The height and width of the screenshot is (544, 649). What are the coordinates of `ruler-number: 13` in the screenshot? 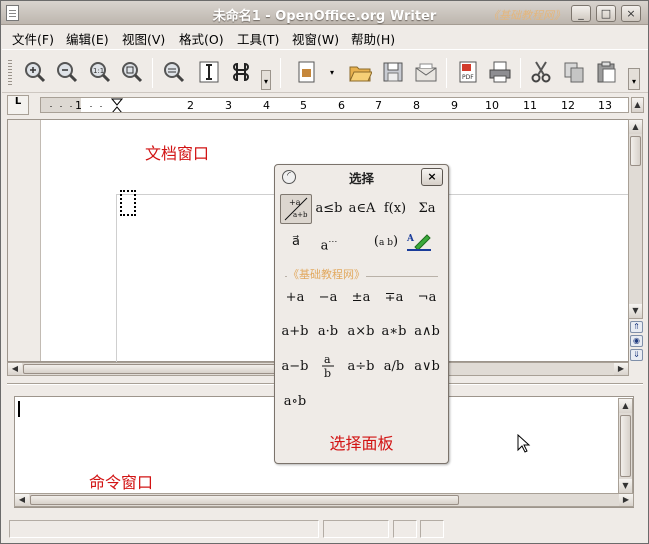 It's located at (605, 105).